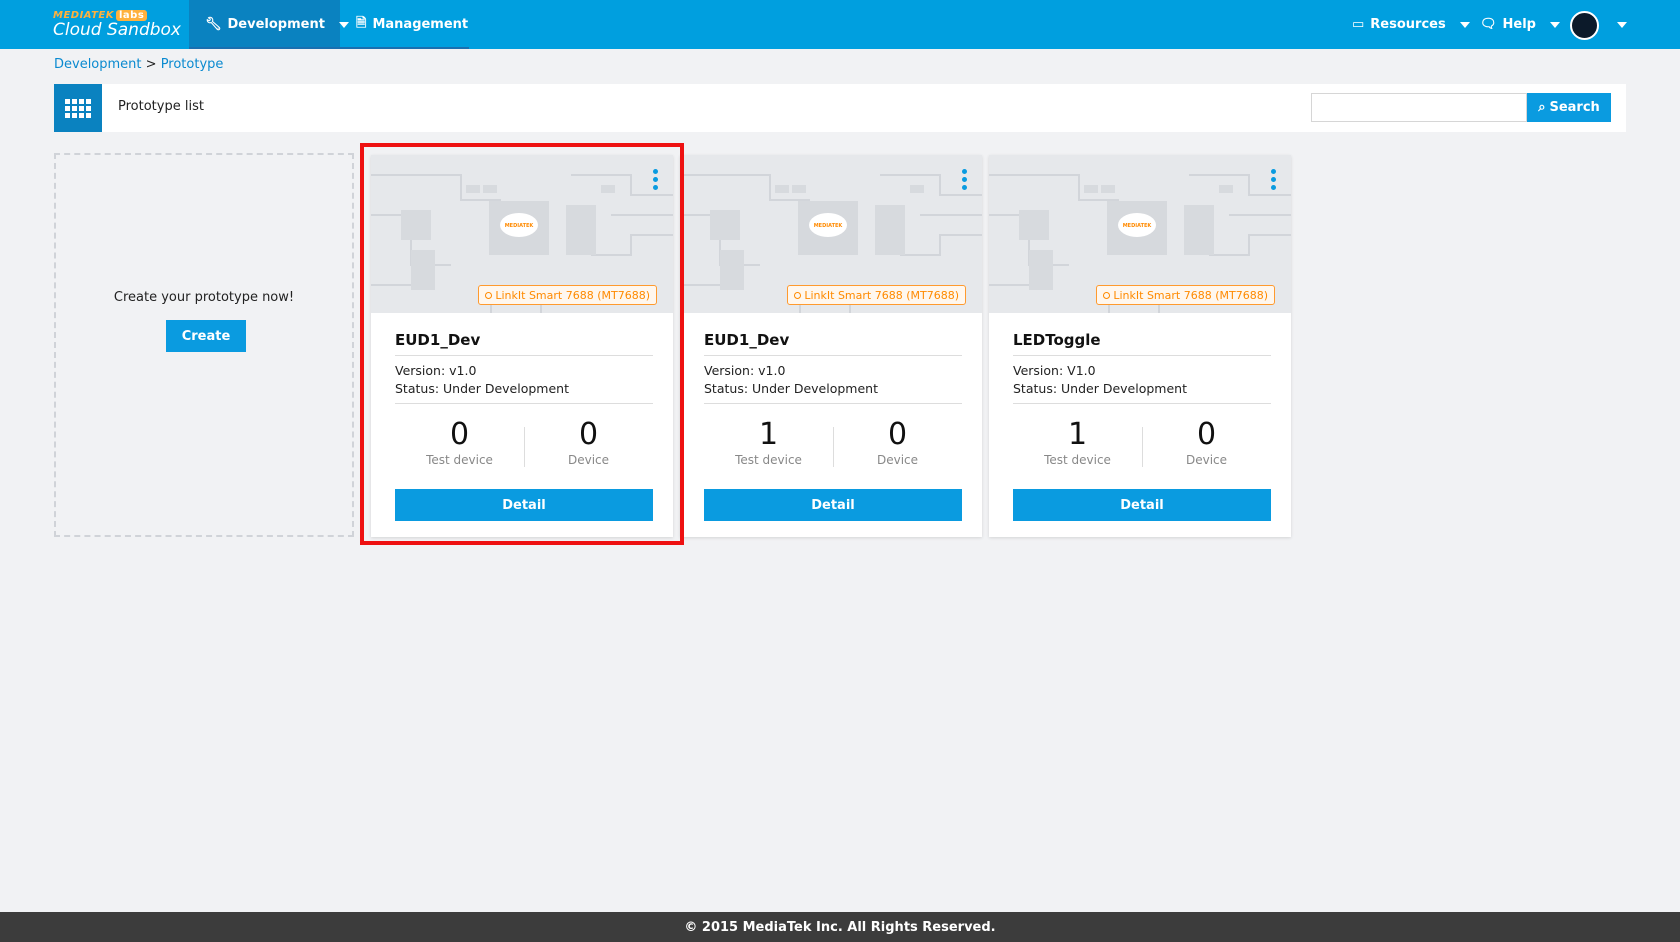 This screenshot has width=1680, height=942. What do you see at coordinates (78, 108) in the screenshot?
I see `grid-icon` at bounding box center [78, 108].